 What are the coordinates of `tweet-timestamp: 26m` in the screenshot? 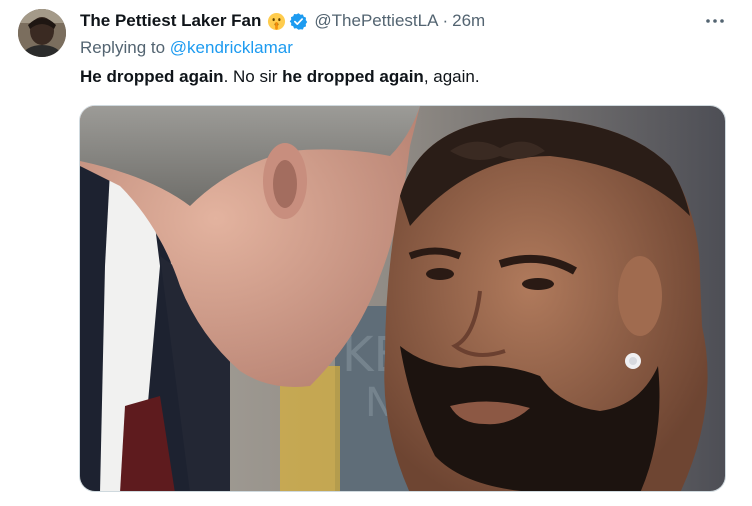 It's located at (468, 21).